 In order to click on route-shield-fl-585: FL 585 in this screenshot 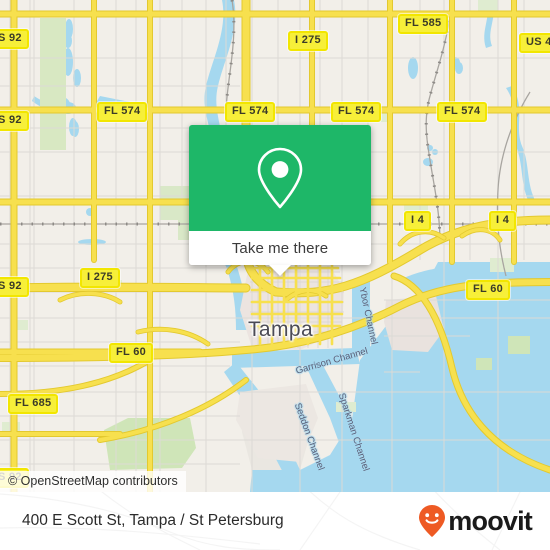, I will do `click(423, 24)`.